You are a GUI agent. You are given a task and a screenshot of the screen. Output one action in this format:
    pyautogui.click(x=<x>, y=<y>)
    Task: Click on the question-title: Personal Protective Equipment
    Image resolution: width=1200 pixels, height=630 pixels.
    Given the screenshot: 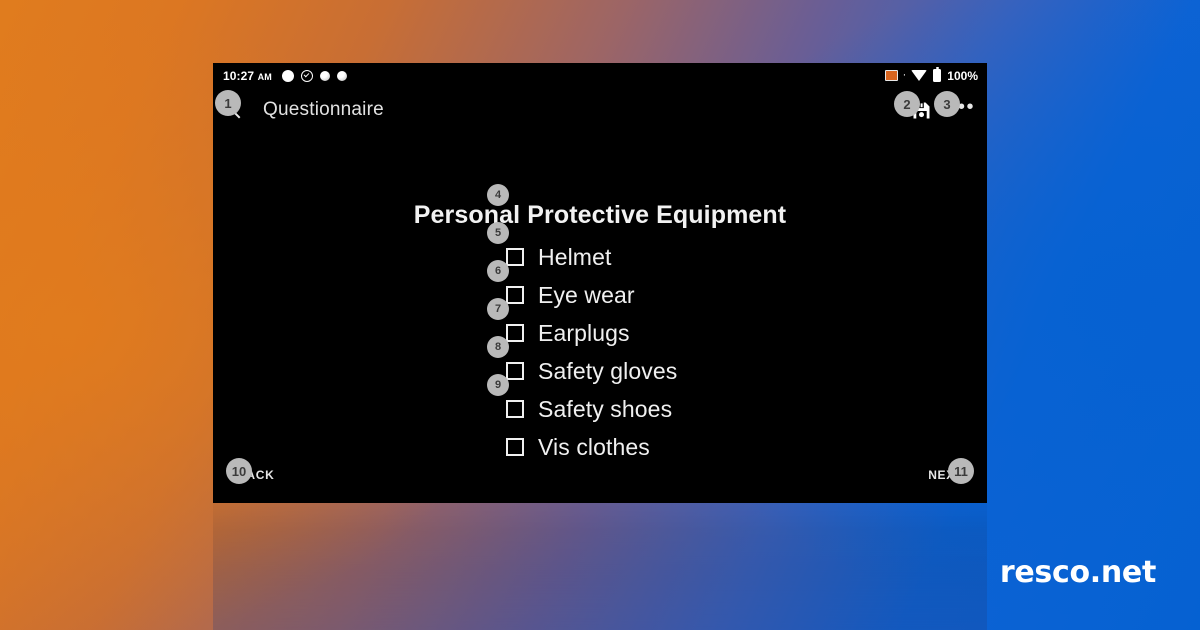 What is the action you would take?
    pyautogui.click(x=600, y=215)
    